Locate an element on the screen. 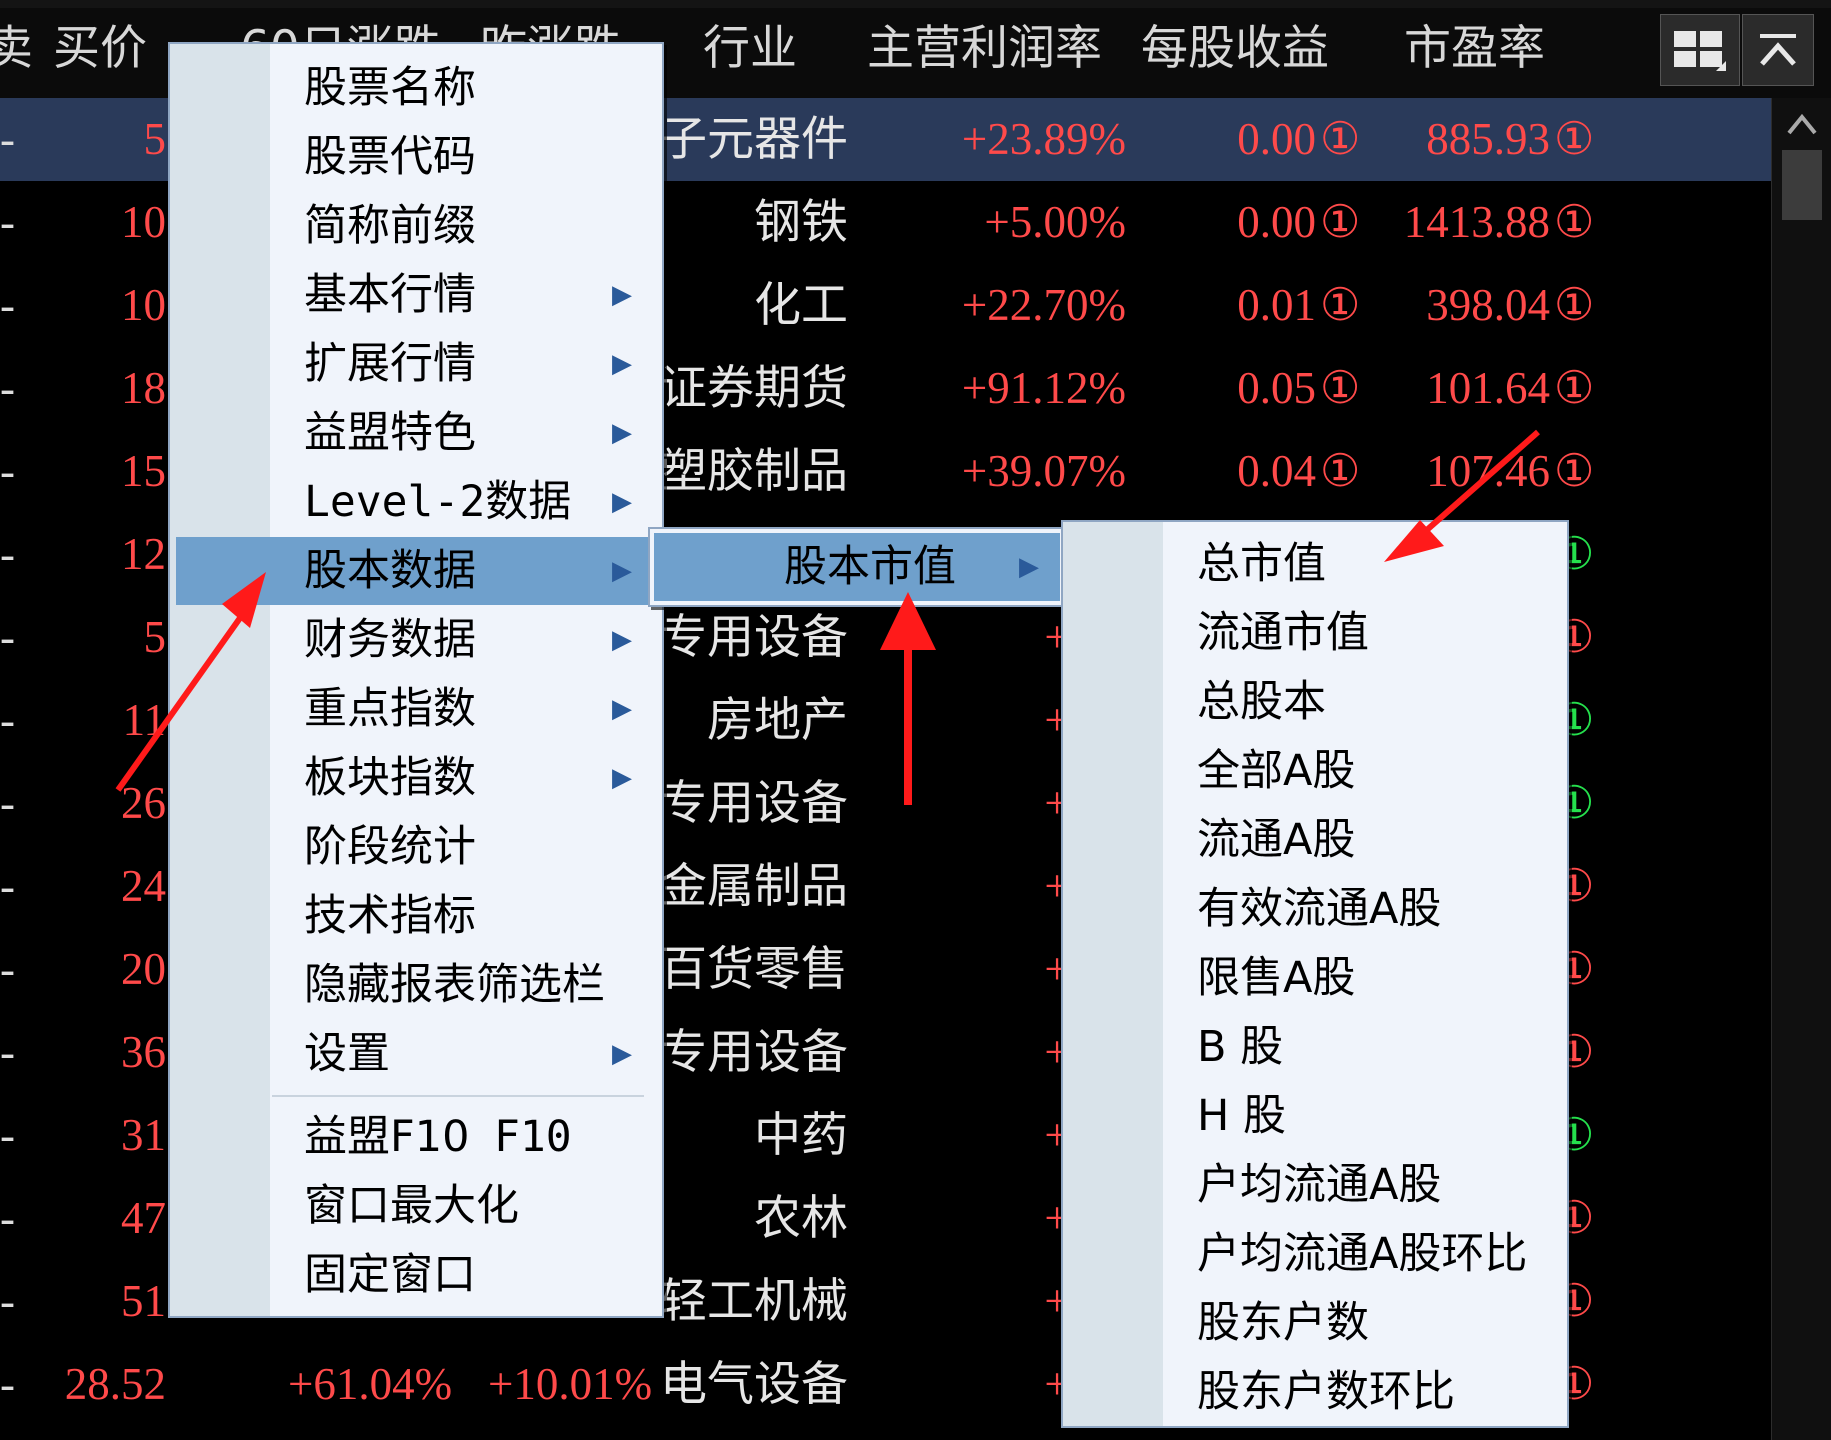  menu-item-label: 隐藏报表筛选栏 is located at coordinates (454, 985).